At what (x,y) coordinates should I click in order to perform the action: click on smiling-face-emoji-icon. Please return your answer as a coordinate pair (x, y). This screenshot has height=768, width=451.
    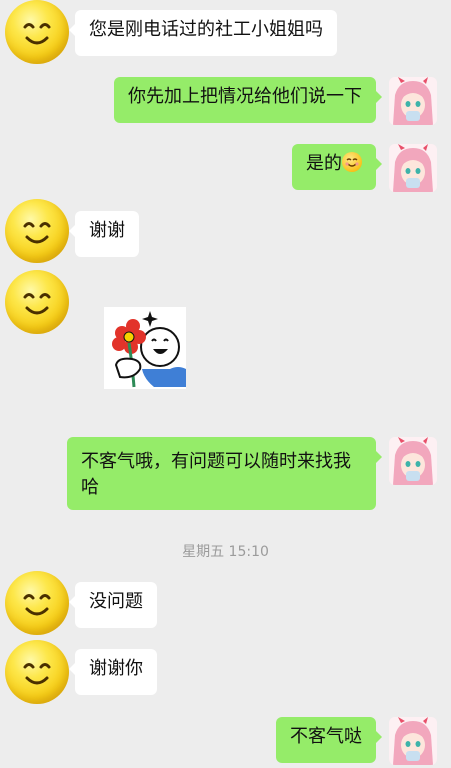
    Looking at the image, I should click on (352, 162).